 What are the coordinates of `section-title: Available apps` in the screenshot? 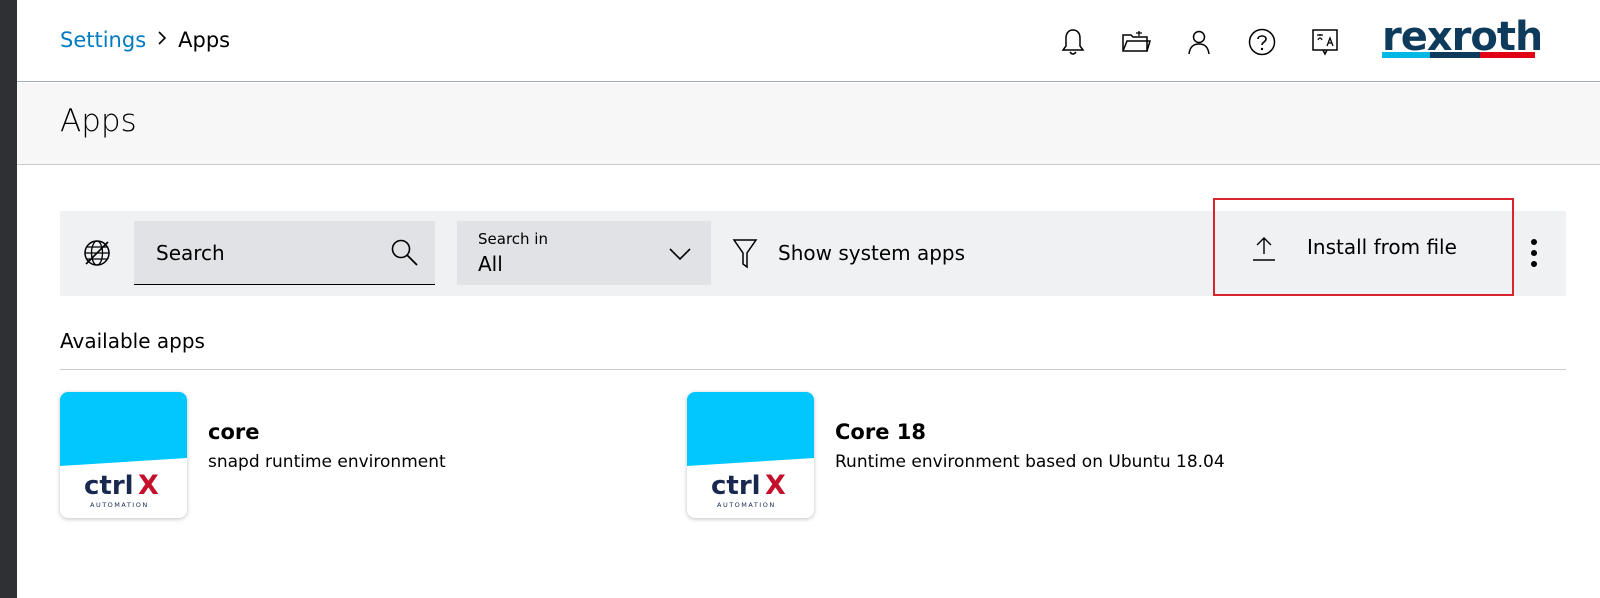 It's located at (132, 341).